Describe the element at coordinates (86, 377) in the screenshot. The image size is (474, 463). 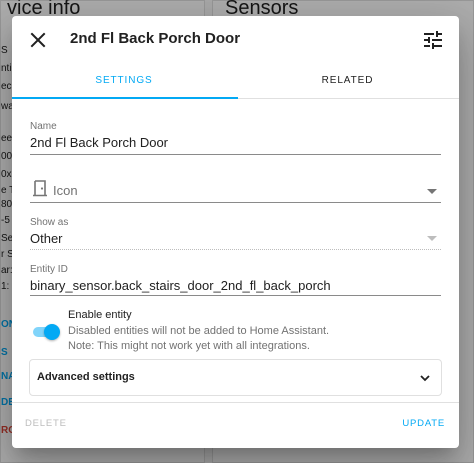
I see `advanced-settings-label: Advanced settings` at that location.